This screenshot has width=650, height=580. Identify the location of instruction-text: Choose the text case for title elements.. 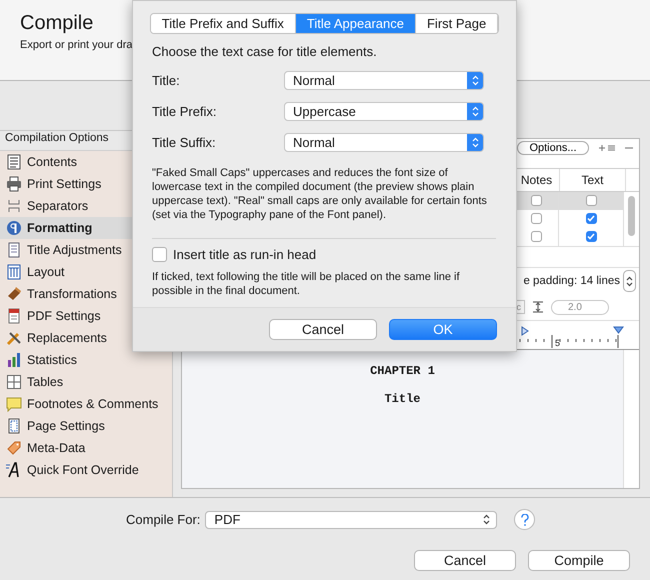
(265, 51).